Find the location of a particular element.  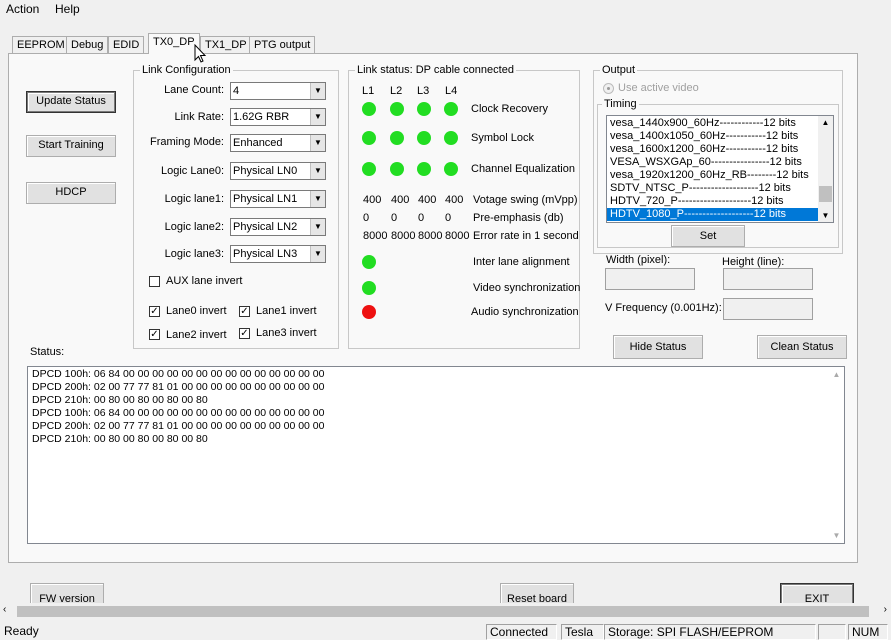

list-item: SDTV_NTSC_P-------------------12 bits is located at coordinates (713, 188).